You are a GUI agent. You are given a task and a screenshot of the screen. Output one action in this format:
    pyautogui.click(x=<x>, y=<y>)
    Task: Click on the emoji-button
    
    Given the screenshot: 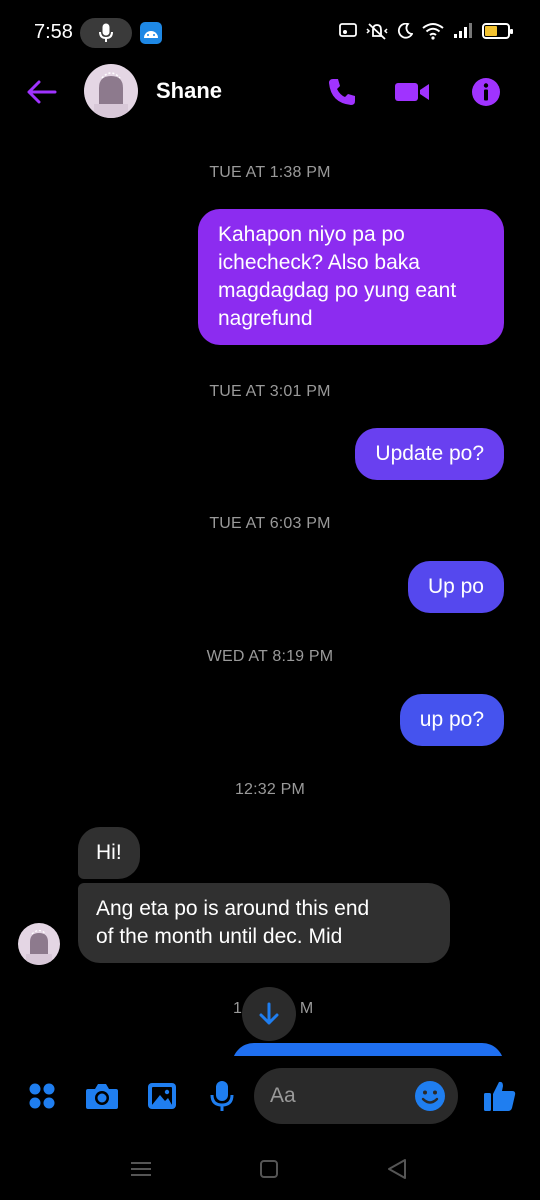 What is the action you would take?
    pyautogui.click(x=430, y=1098)
    